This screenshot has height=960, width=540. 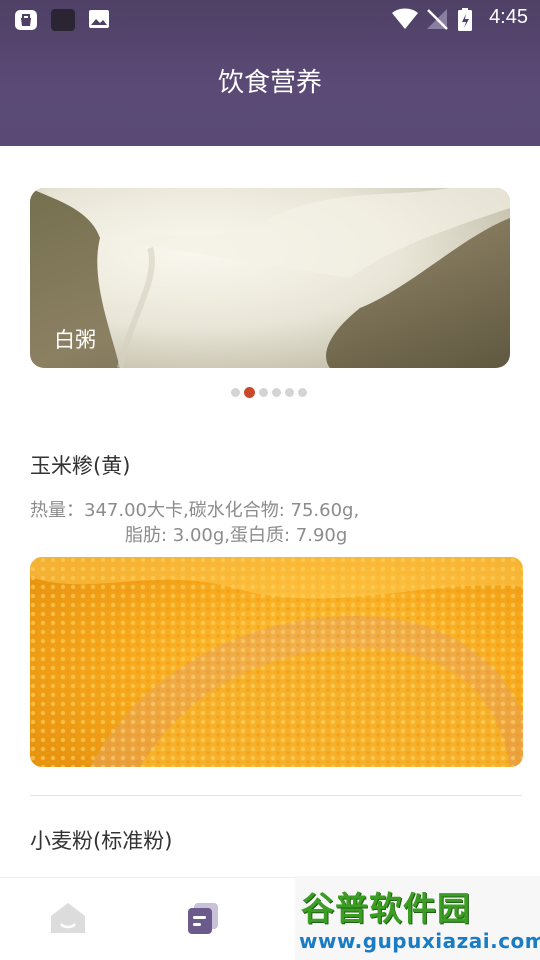 I want to click on watermark-logo-text: 谷普软件园, so click(x=386, y=908).